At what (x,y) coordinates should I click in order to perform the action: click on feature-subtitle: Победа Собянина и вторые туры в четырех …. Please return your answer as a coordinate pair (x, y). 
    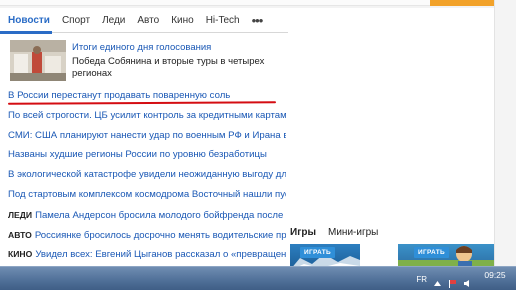
    Looking at the image, I should click on (168, 67).